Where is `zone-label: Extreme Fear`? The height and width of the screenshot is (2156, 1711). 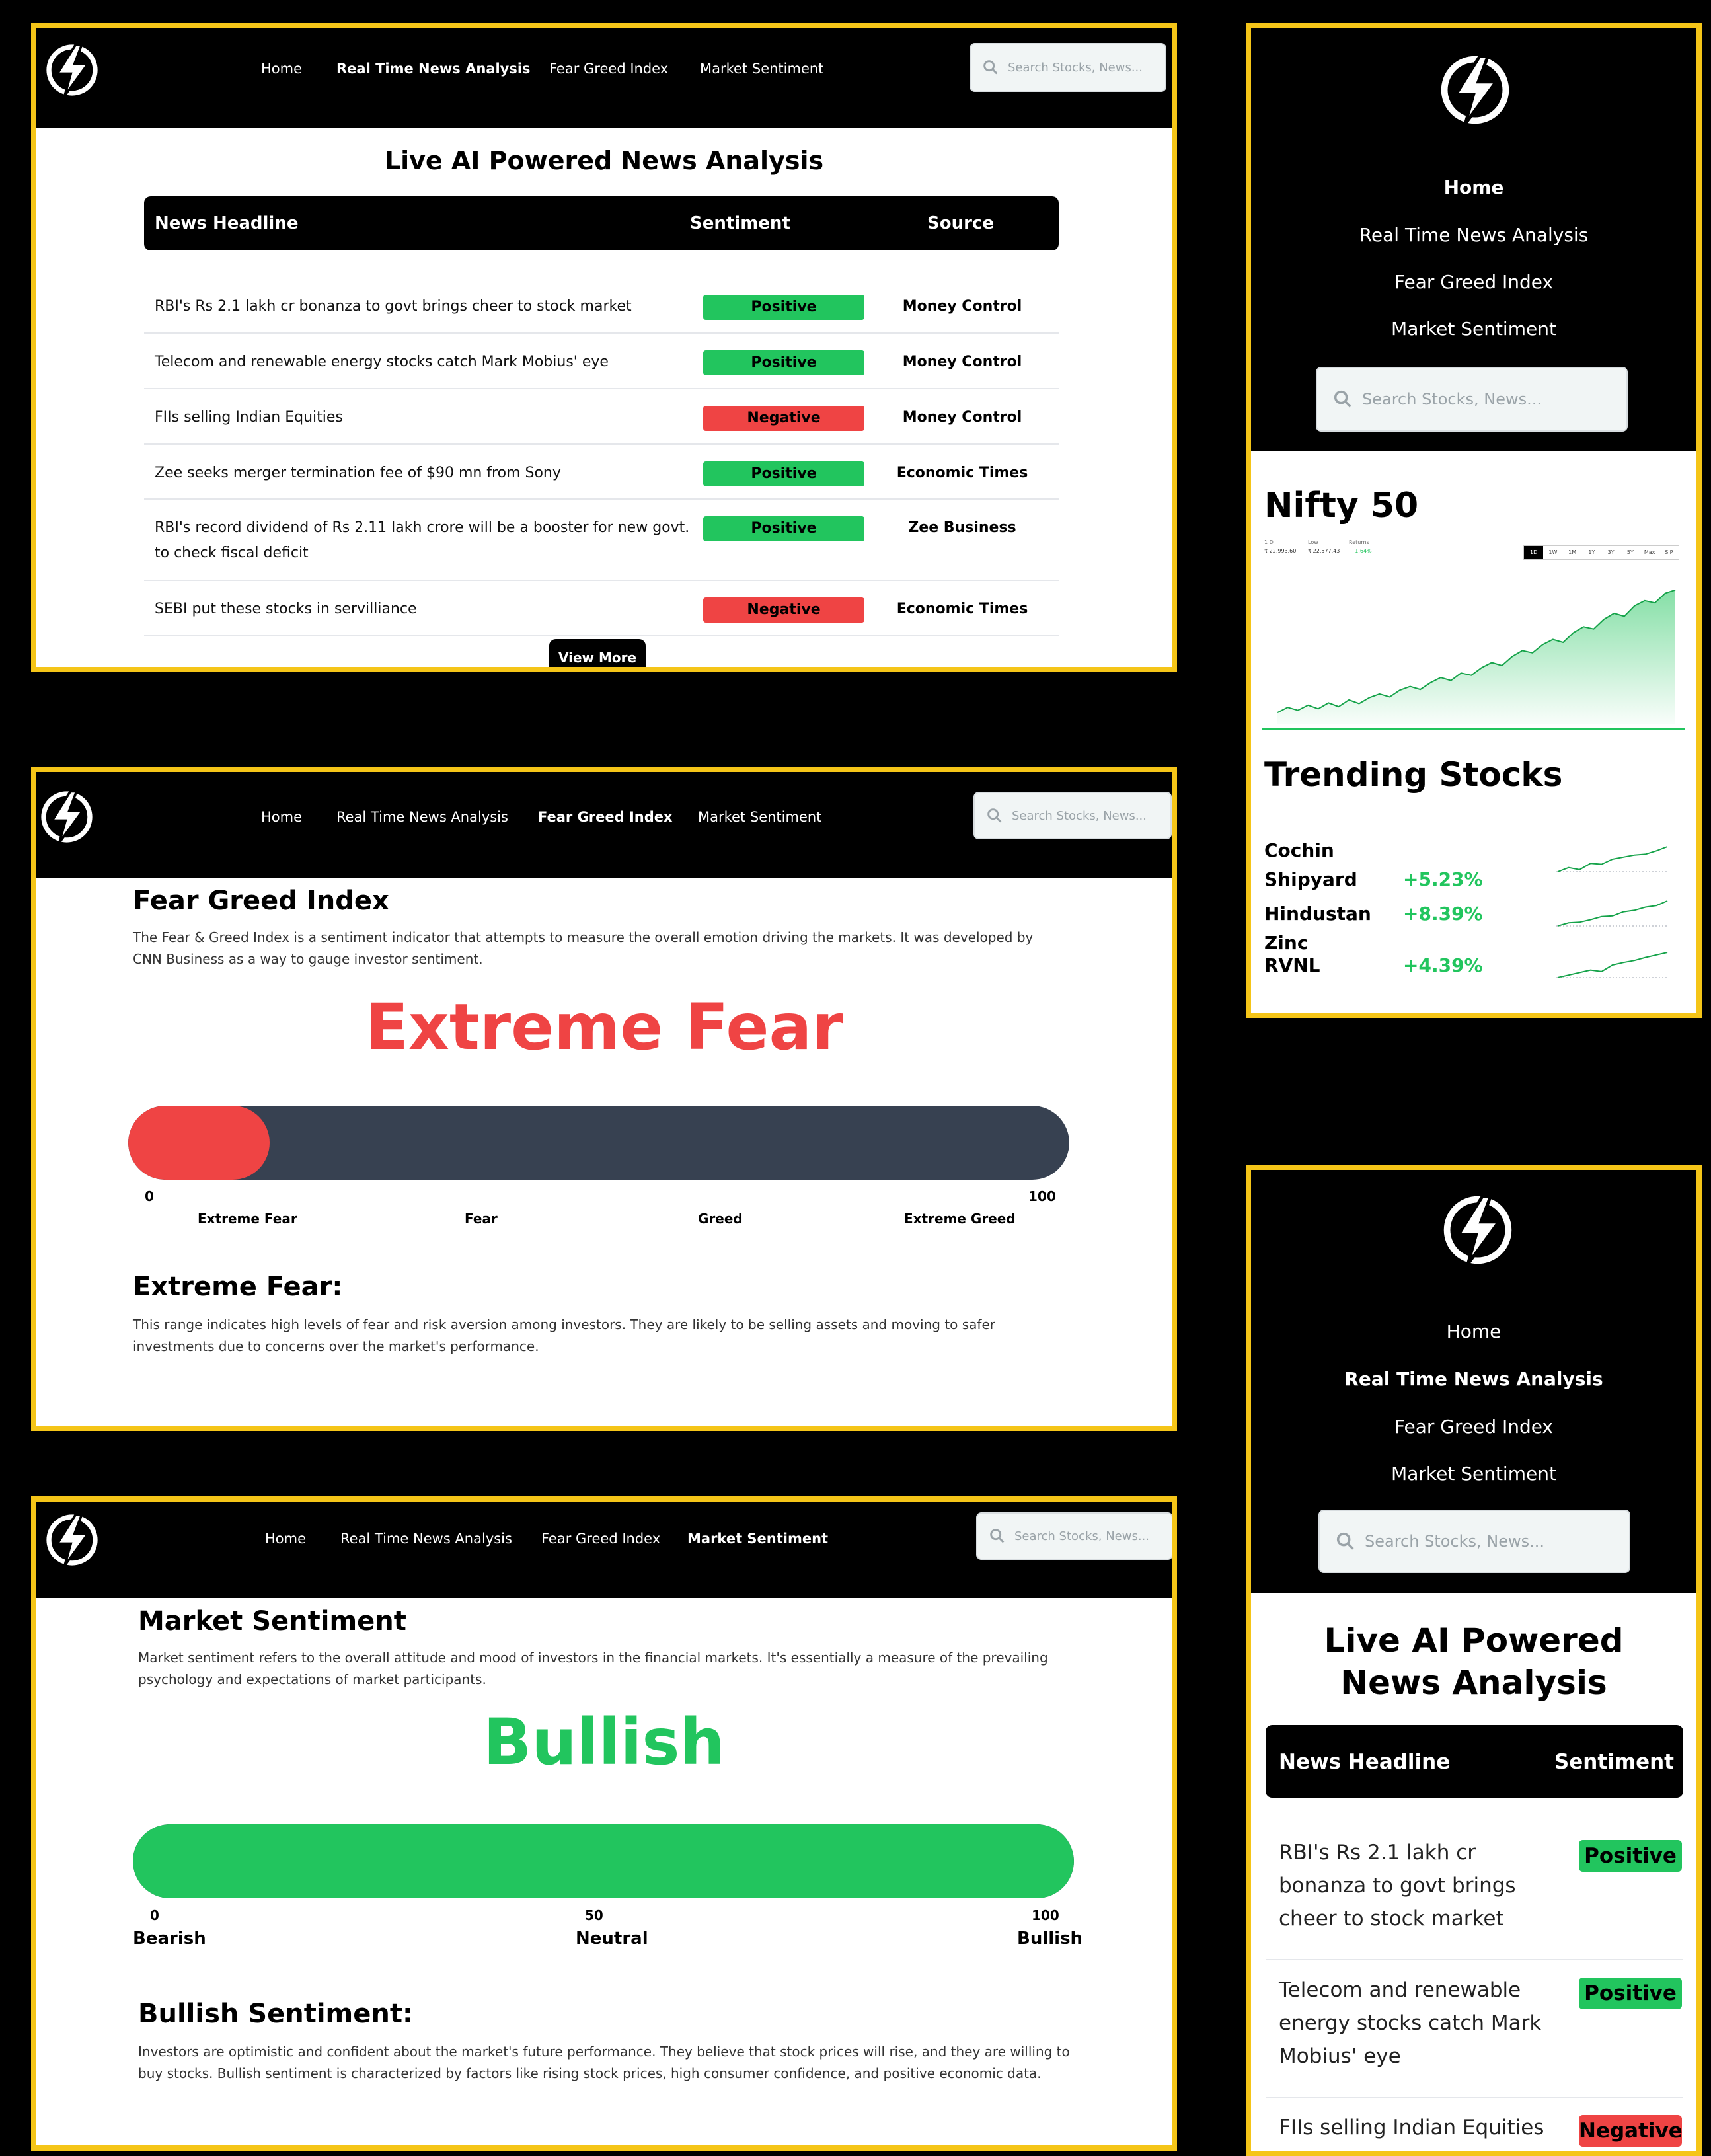
zone-label: Extreme Fear is located at coordinates (247, 1219).